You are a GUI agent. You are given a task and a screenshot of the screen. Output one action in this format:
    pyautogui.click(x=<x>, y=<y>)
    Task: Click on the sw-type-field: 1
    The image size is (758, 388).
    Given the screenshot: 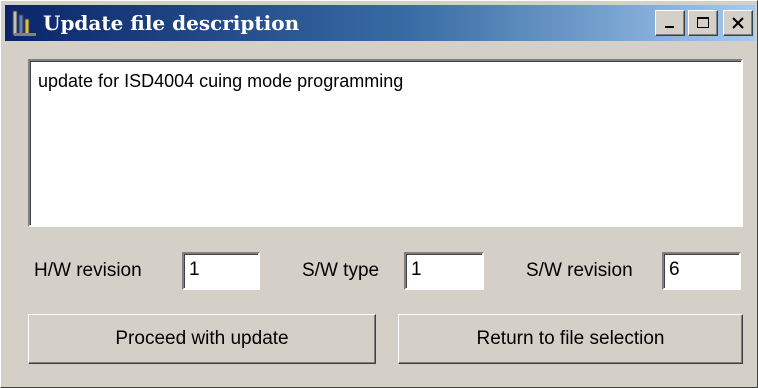 What is the action you would take?
    pyautogui.click(x=444, y=271)
    